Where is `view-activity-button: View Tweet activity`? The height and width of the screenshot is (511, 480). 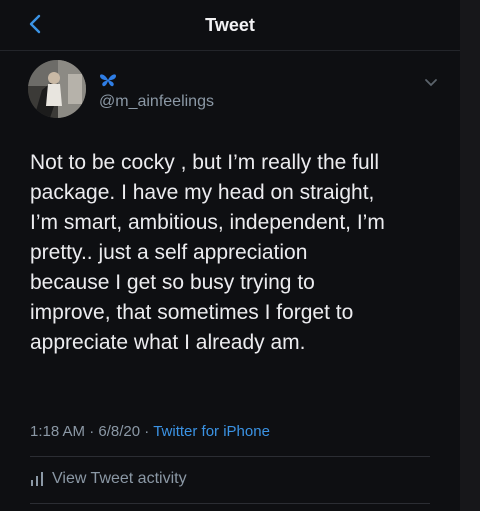
view-activity-button: View Tweet activity is located at coordinates (108, 479).